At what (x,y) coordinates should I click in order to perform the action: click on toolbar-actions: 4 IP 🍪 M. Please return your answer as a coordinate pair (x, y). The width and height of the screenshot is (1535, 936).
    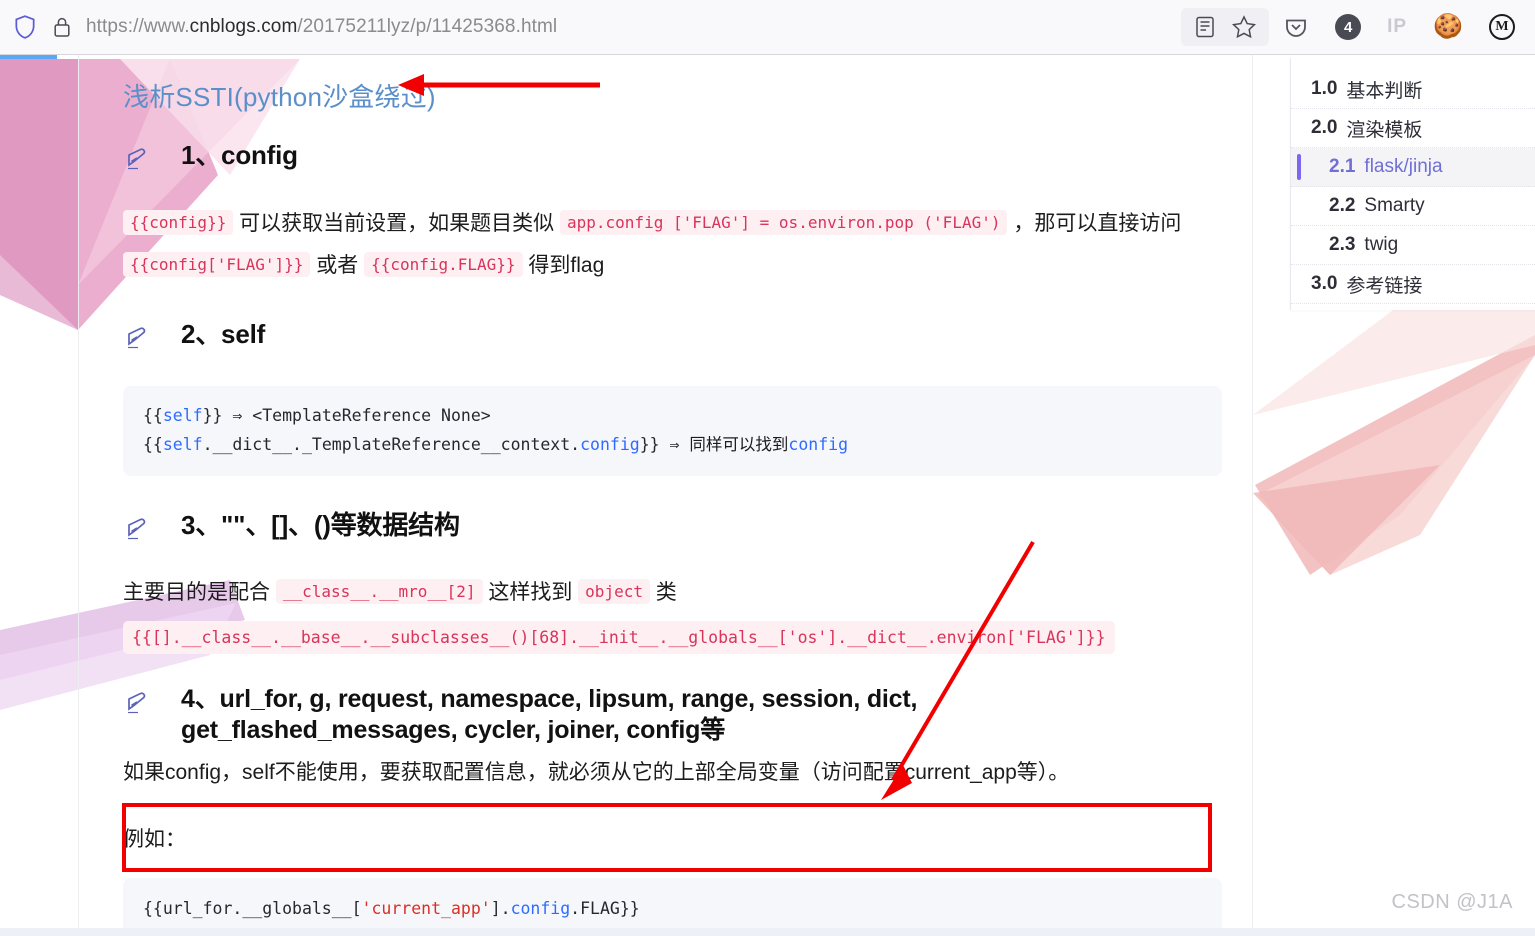
    Looking at the image, I should click on (1358, 27).